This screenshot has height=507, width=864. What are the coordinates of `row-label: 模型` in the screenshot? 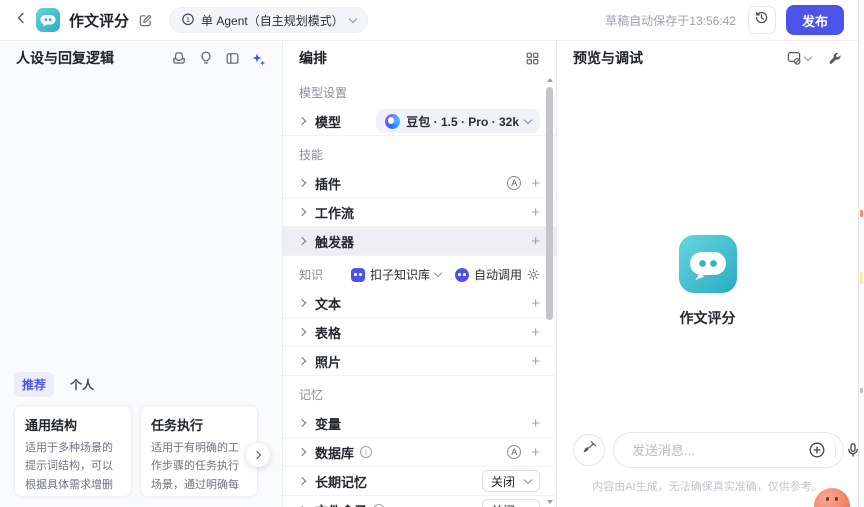 It's located at (328, 122).